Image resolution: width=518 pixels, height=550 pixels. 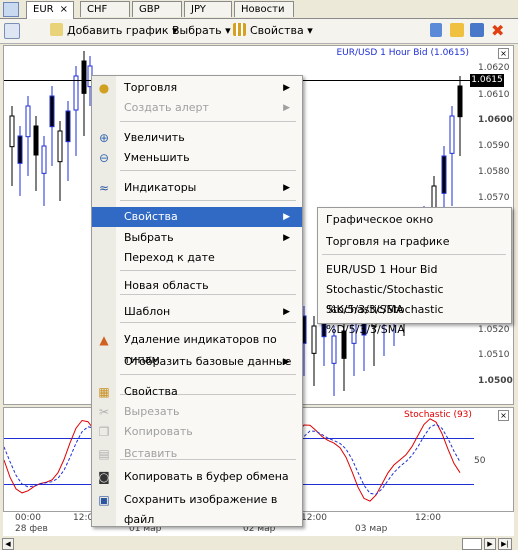 I want to click on menu-item-label: Создать алерт, so click(x=166, y=107).